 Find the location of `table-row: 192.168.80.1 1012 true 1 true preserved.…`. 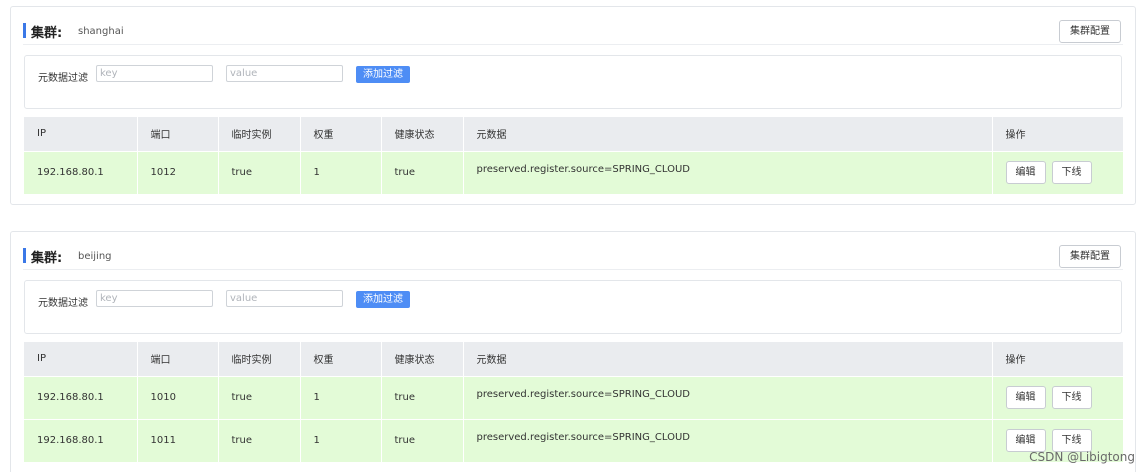

table-row: 192.168.80.1 1012 true 1 true preserved.… is located at coordinates (574, 172).